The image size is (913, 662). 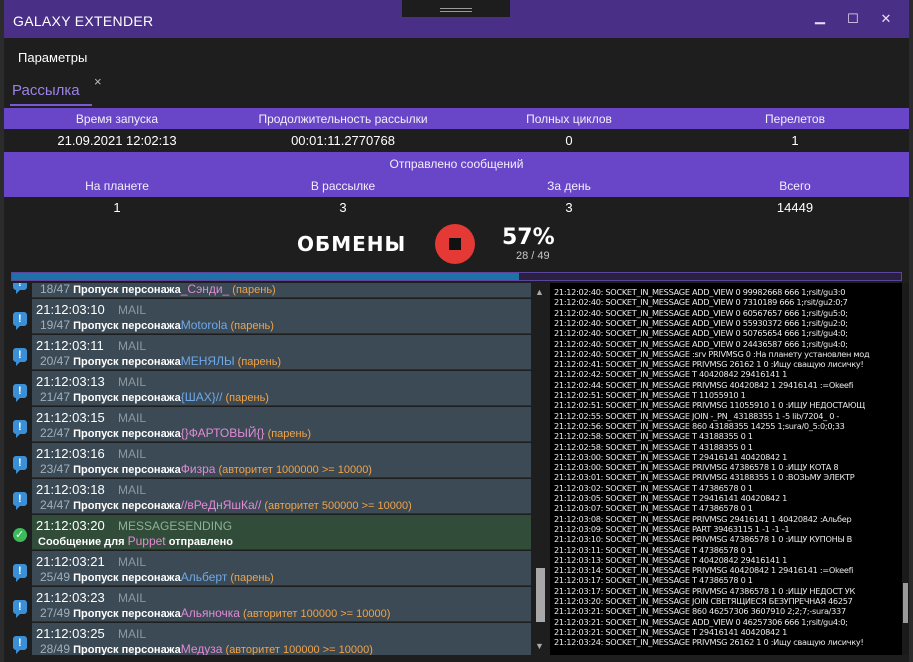 What do you see at coordinates (70, 453) in the screenshot?
I see `event-time: 21:12:03:16` at bounding box center [70, 453].